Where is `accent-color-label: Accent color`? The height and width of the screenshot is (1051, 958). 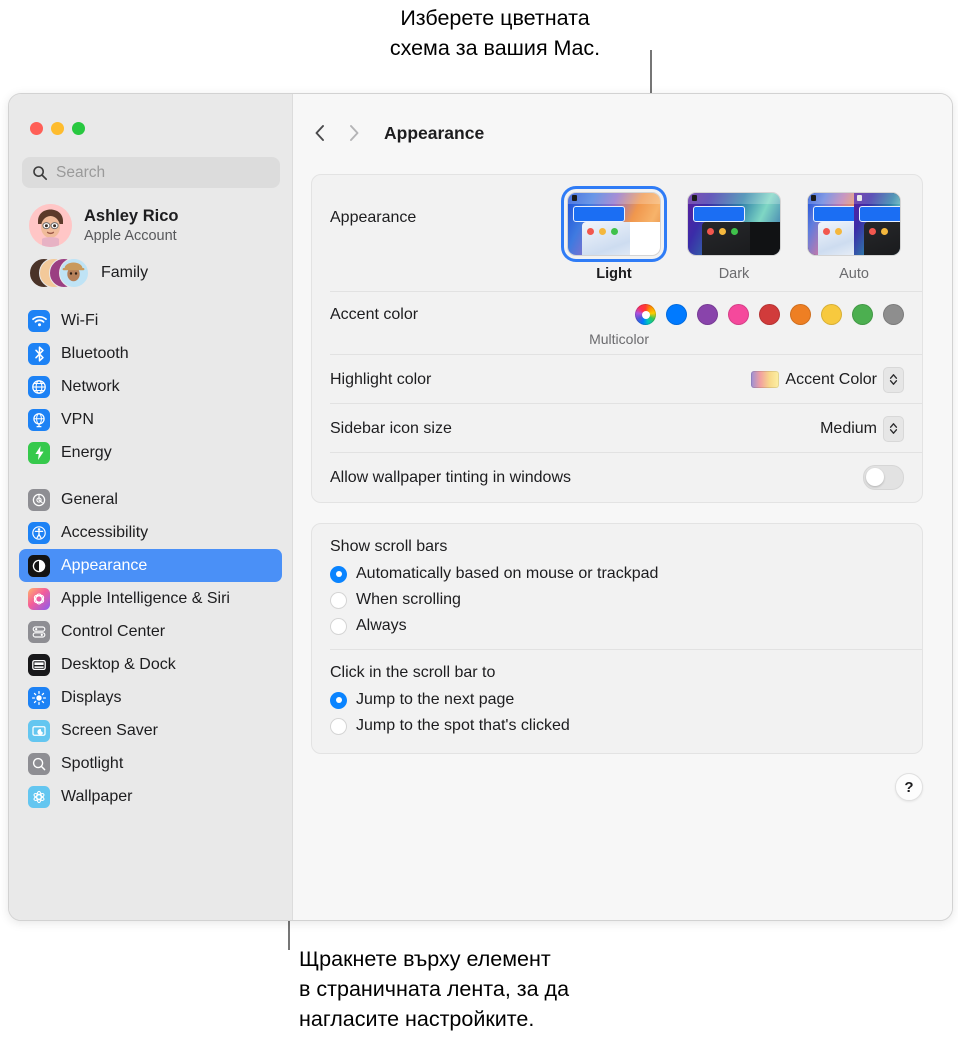 accent-color-label: Accent color is located at coordinates (374, 314).